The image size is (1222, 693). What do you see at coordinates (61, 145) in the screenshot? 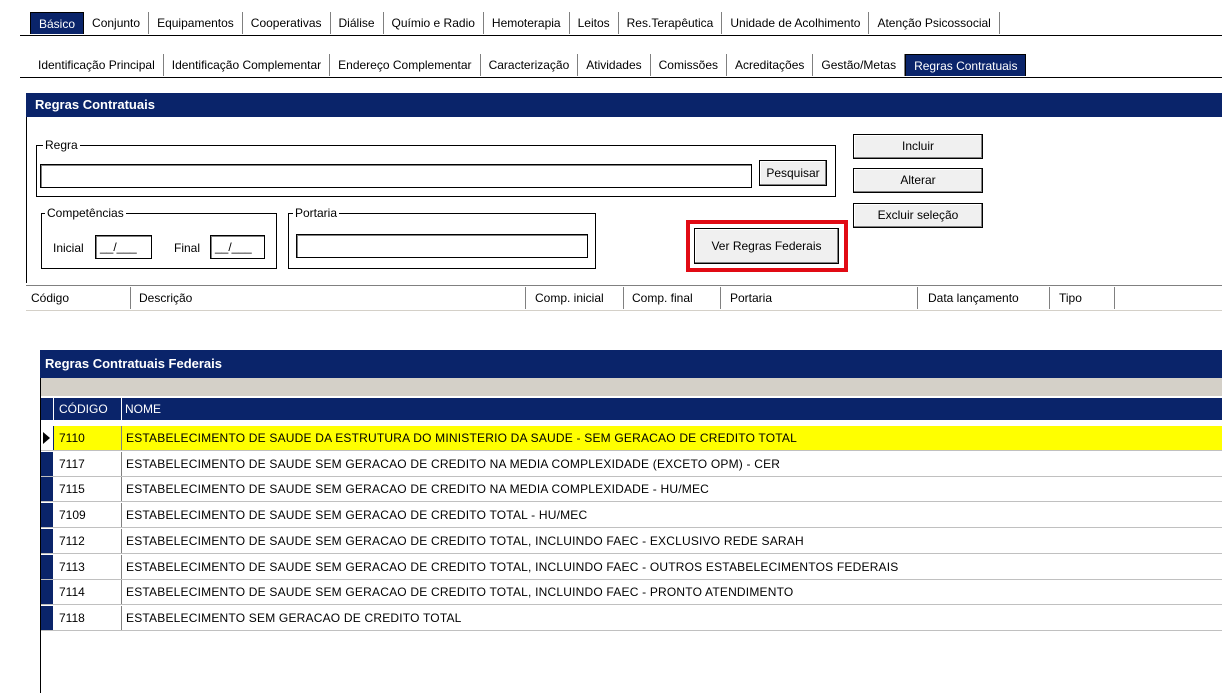
I see `regra-label: Regra` at bounding box center [61, 145].